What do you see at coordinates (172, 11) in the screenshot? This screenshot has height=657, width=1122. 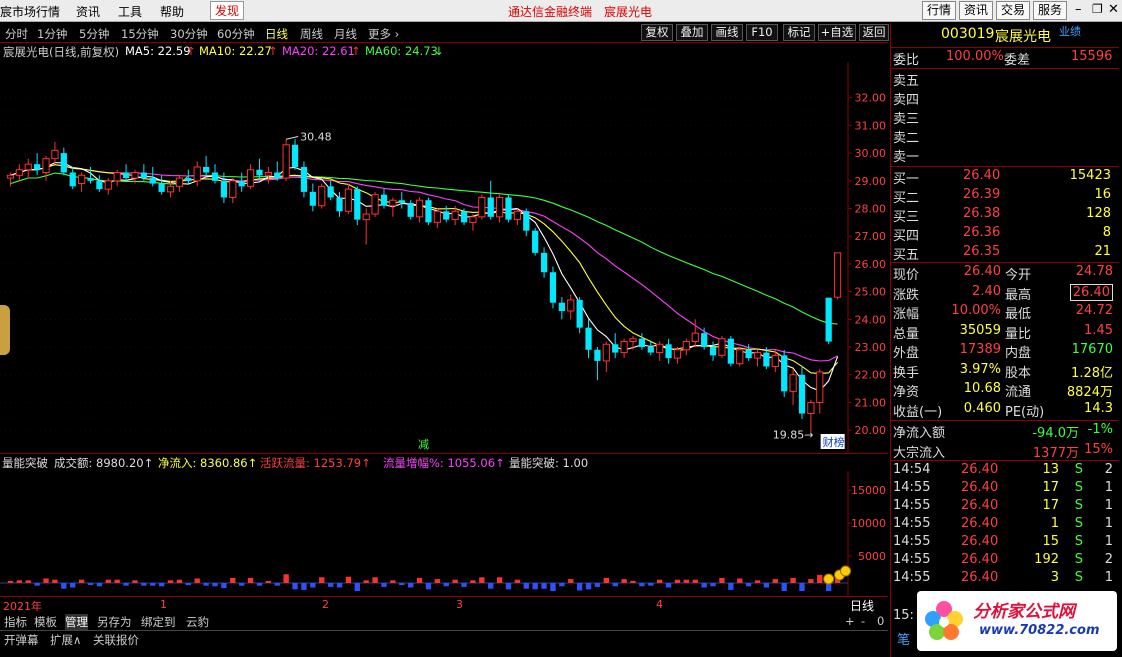 I see `menu-help: 帮助` at bounding box center [172, 11].